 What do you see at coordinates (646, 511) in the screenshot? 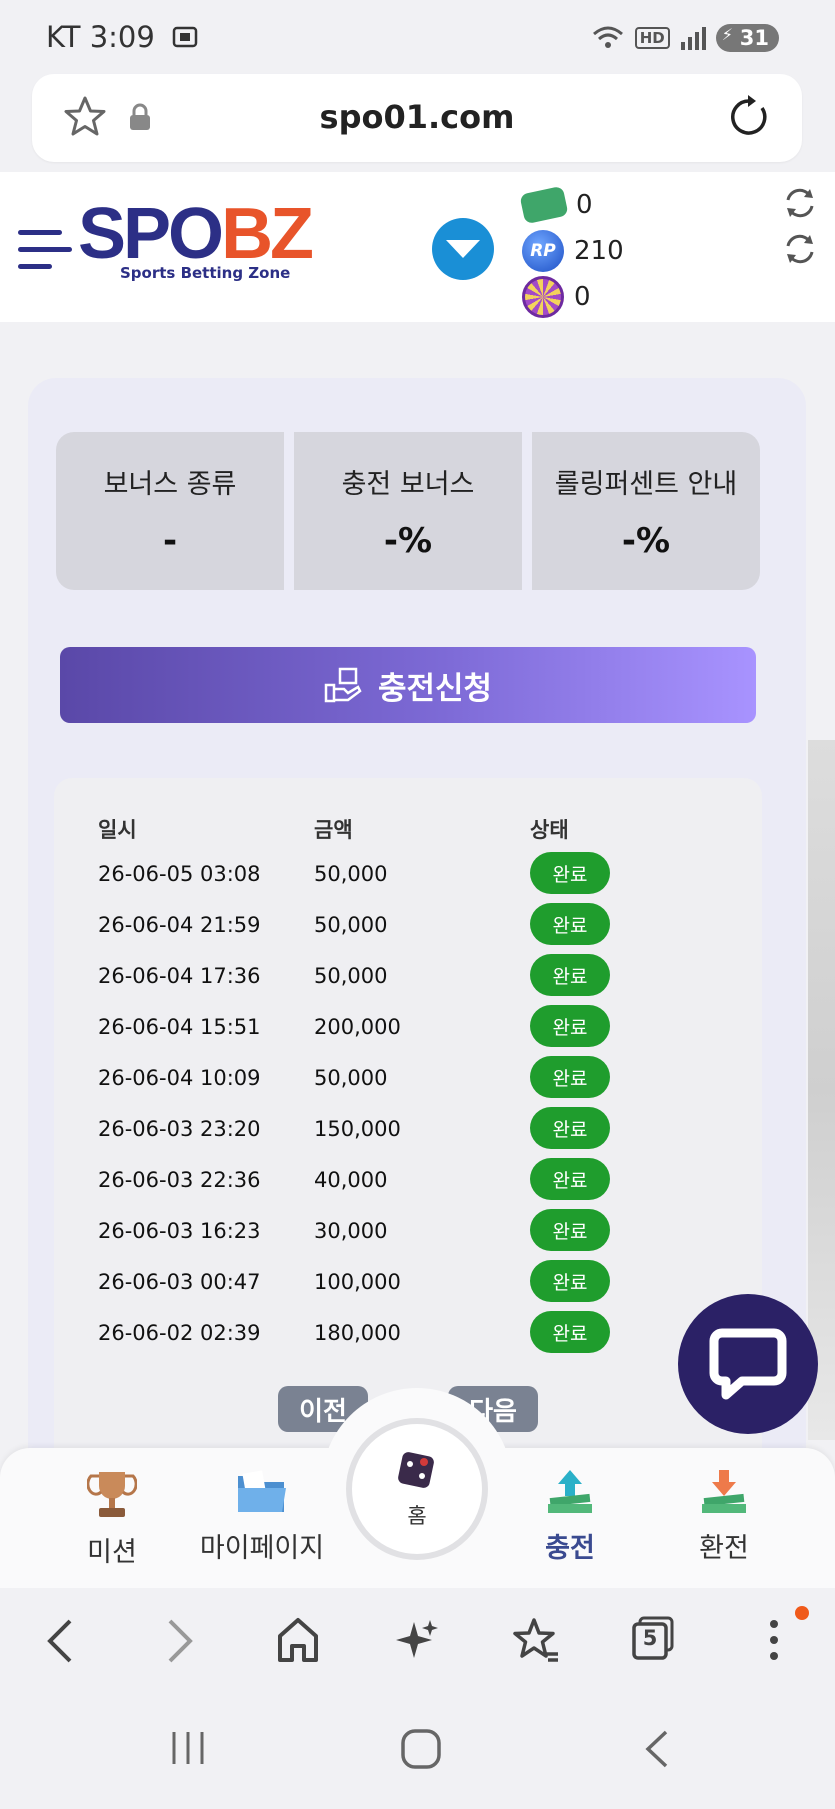
I see `rolling-percent-box: 롤링퍼센트 안내 -%` at bounding box center [646, 511].